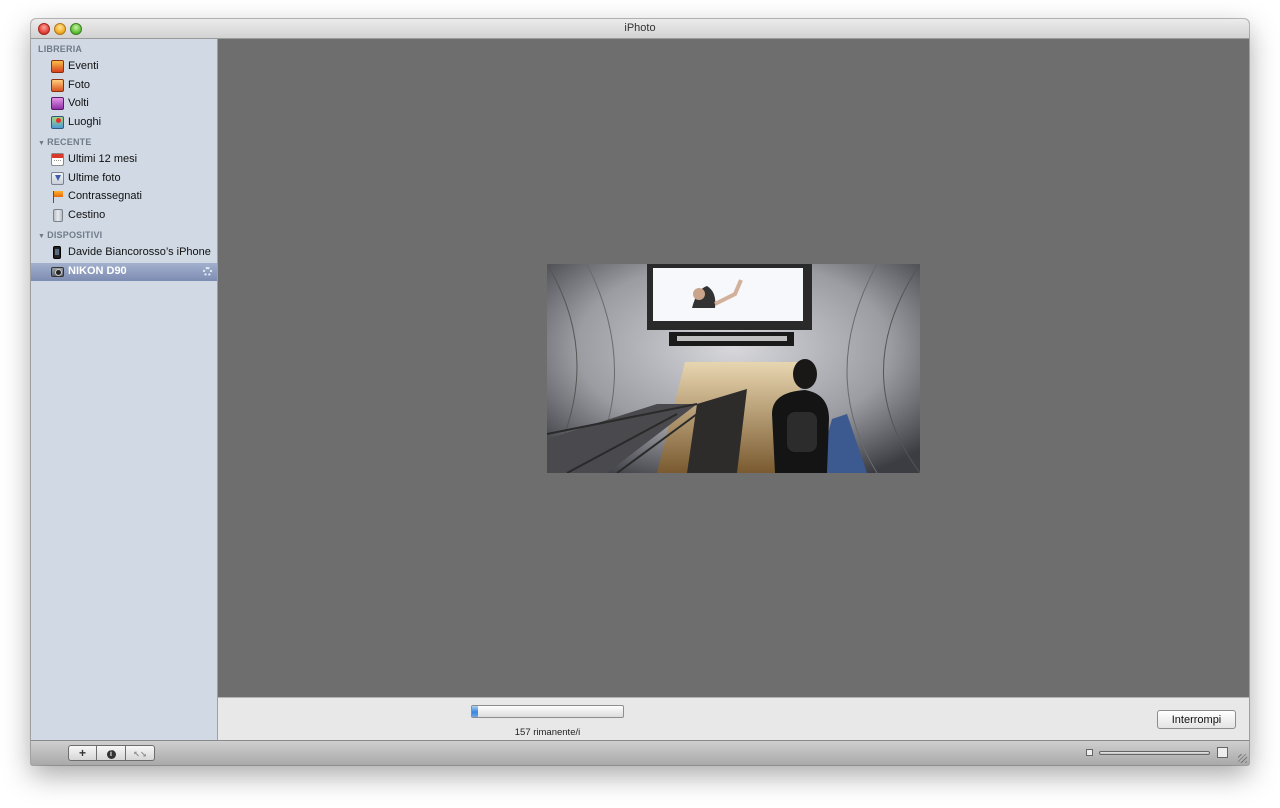 The image size is (1280, 808). I want to click on places-icon, so click(57, 122).